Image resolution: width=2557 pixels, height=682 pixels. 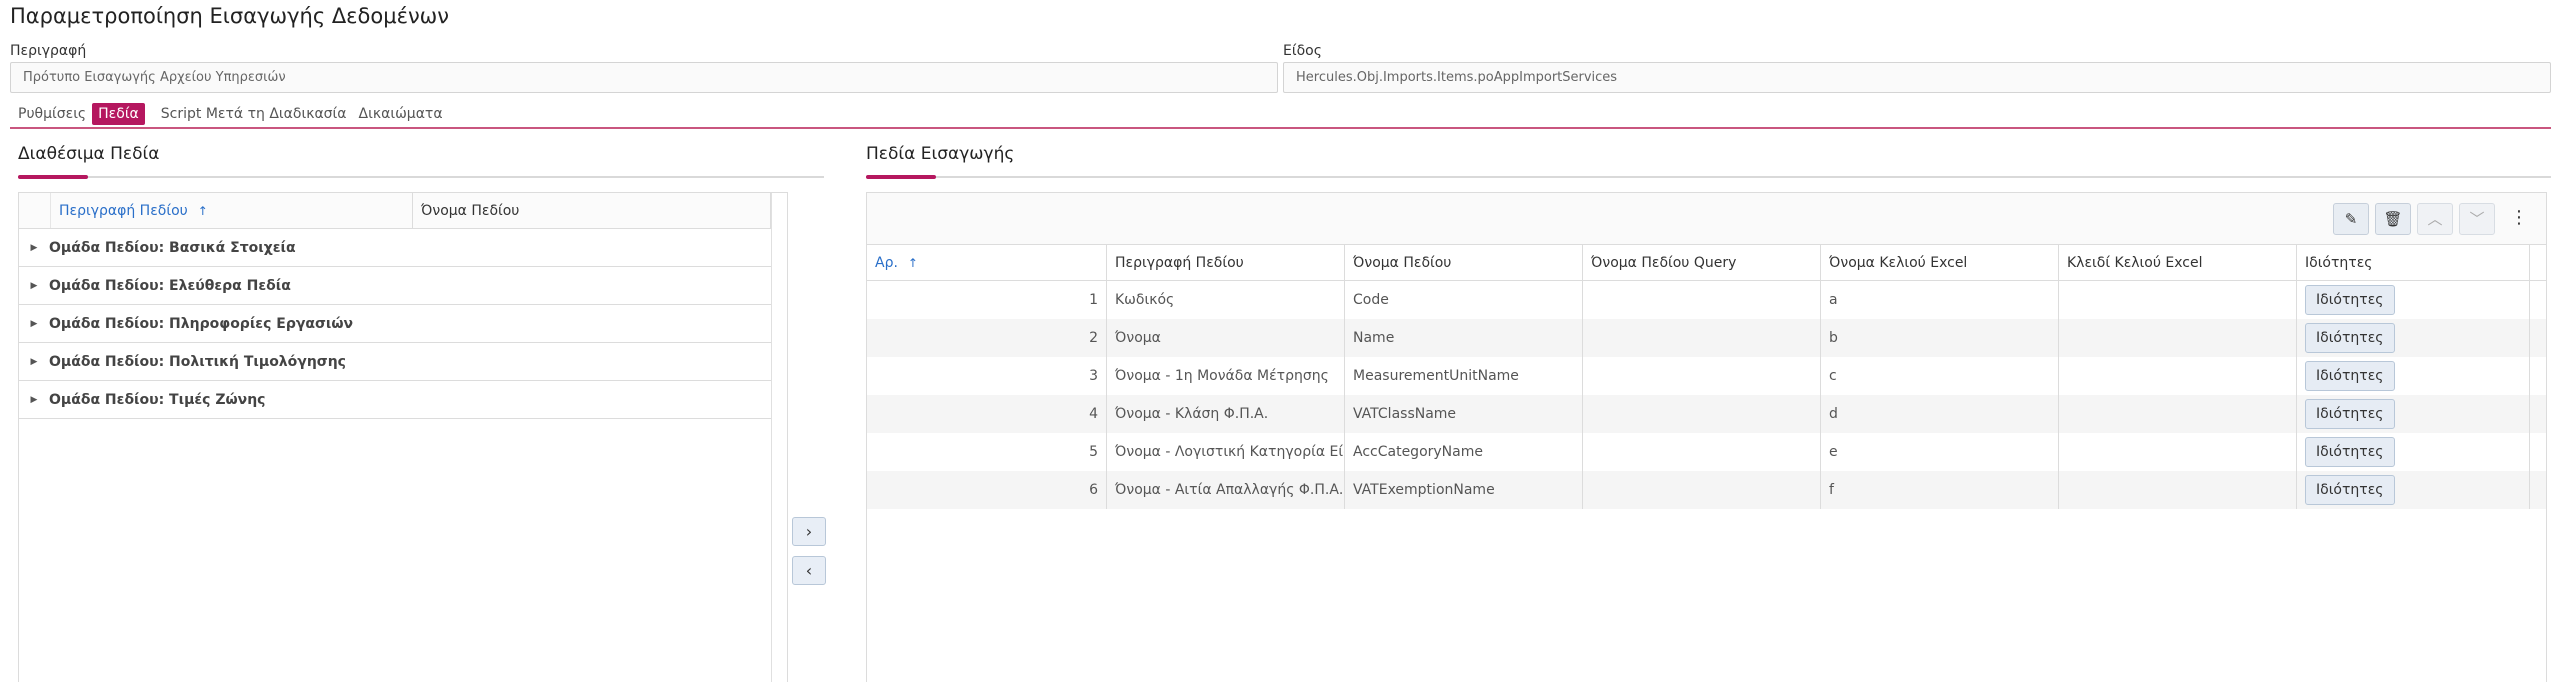 What do you see at coordinates (229, 16) in the screenshot?
I see `page-title: Παραμετροποίηση Εισαγωγής Δεδομένων` at bounding box center [229, 16].